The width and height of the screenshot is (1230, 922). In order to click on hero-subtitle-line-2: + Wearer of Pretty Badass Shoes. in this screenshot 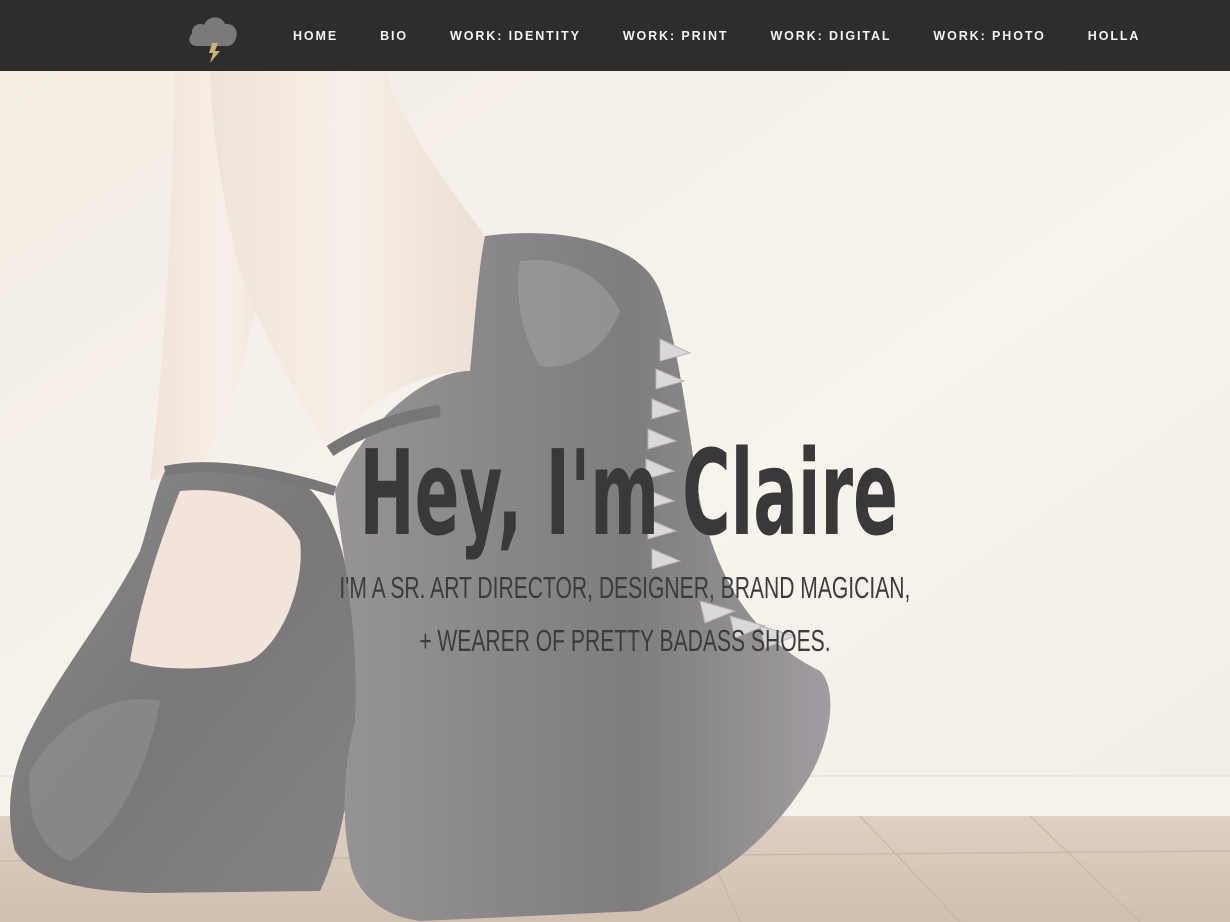, I will do `click(625, 640)`.